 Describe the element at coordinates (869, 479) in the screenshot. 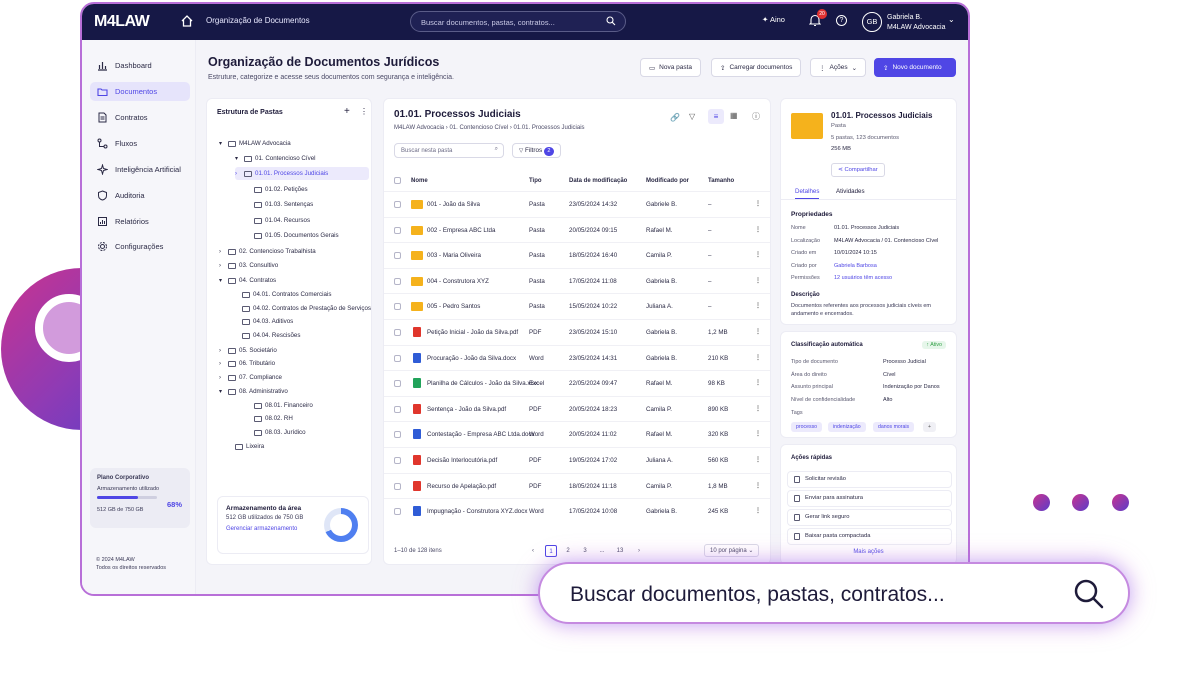

I see `request-review-button: Solicitar revisão` at that location.